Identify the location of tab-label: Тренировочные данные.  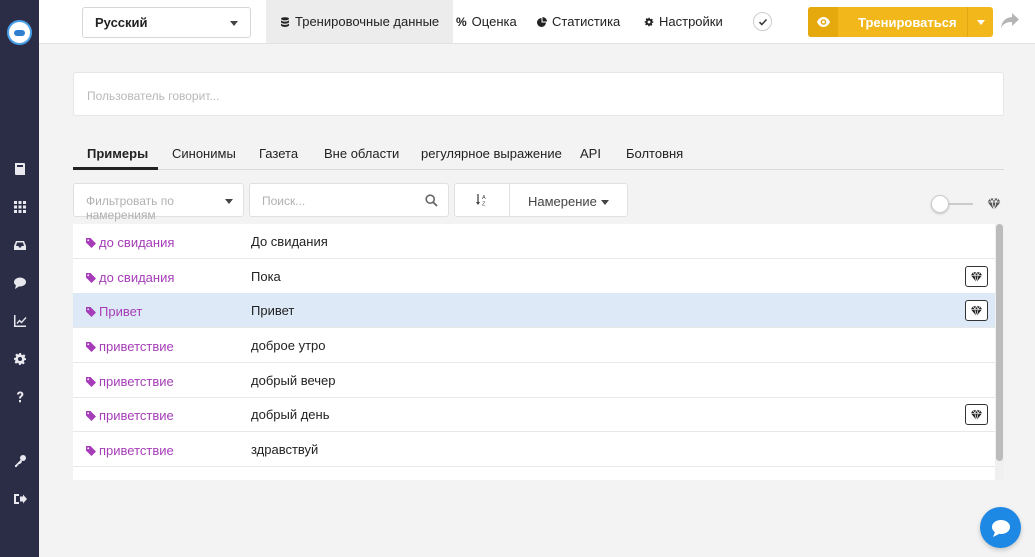
(367, 21).